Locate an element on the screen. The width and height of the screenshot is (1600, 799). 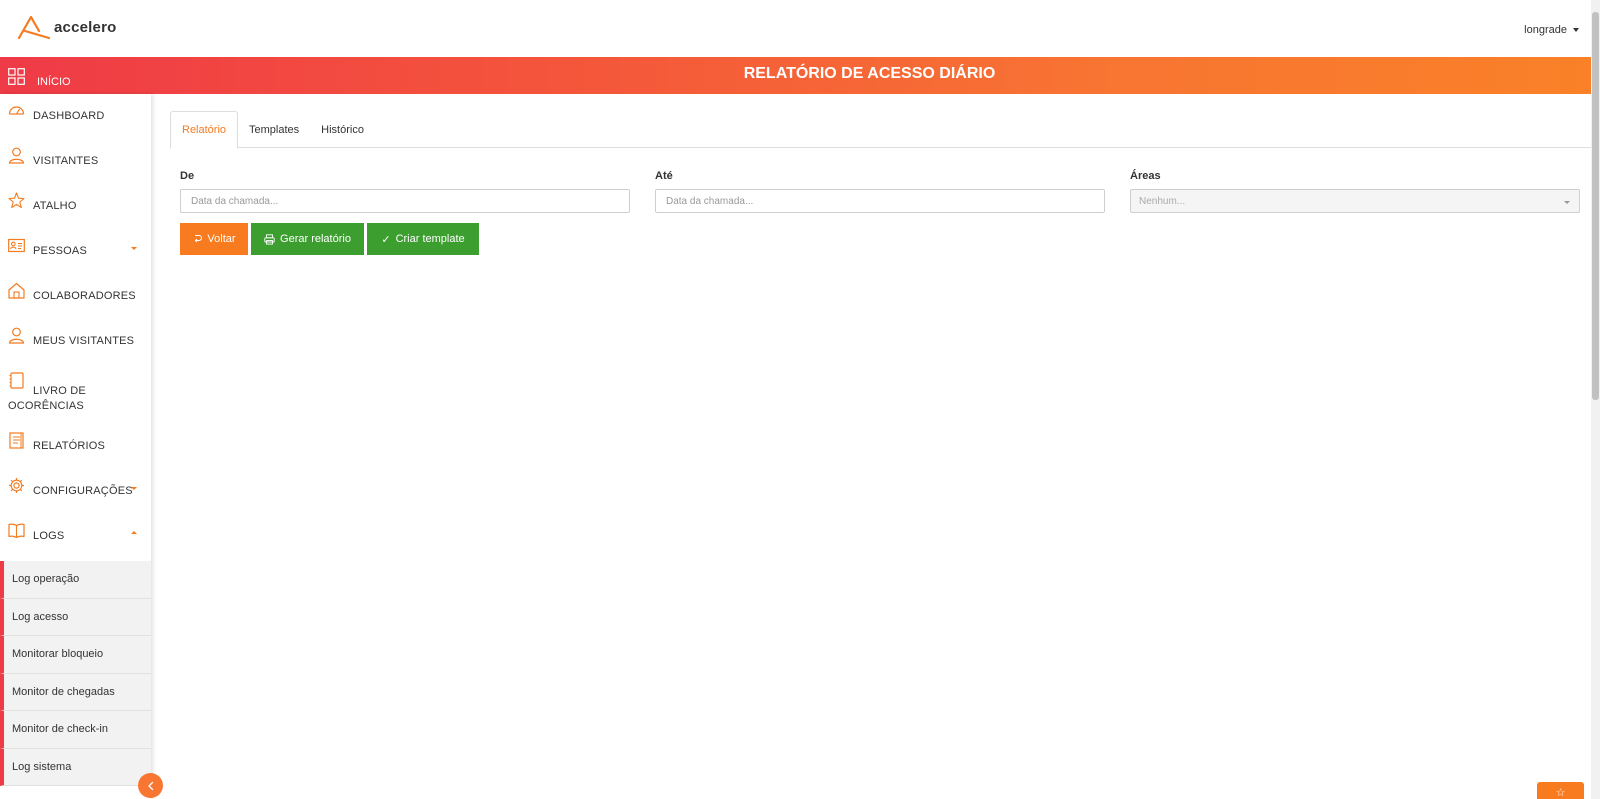
sidebar-item-dashboard: DASHBOARD is located at coordinates (75, 116).